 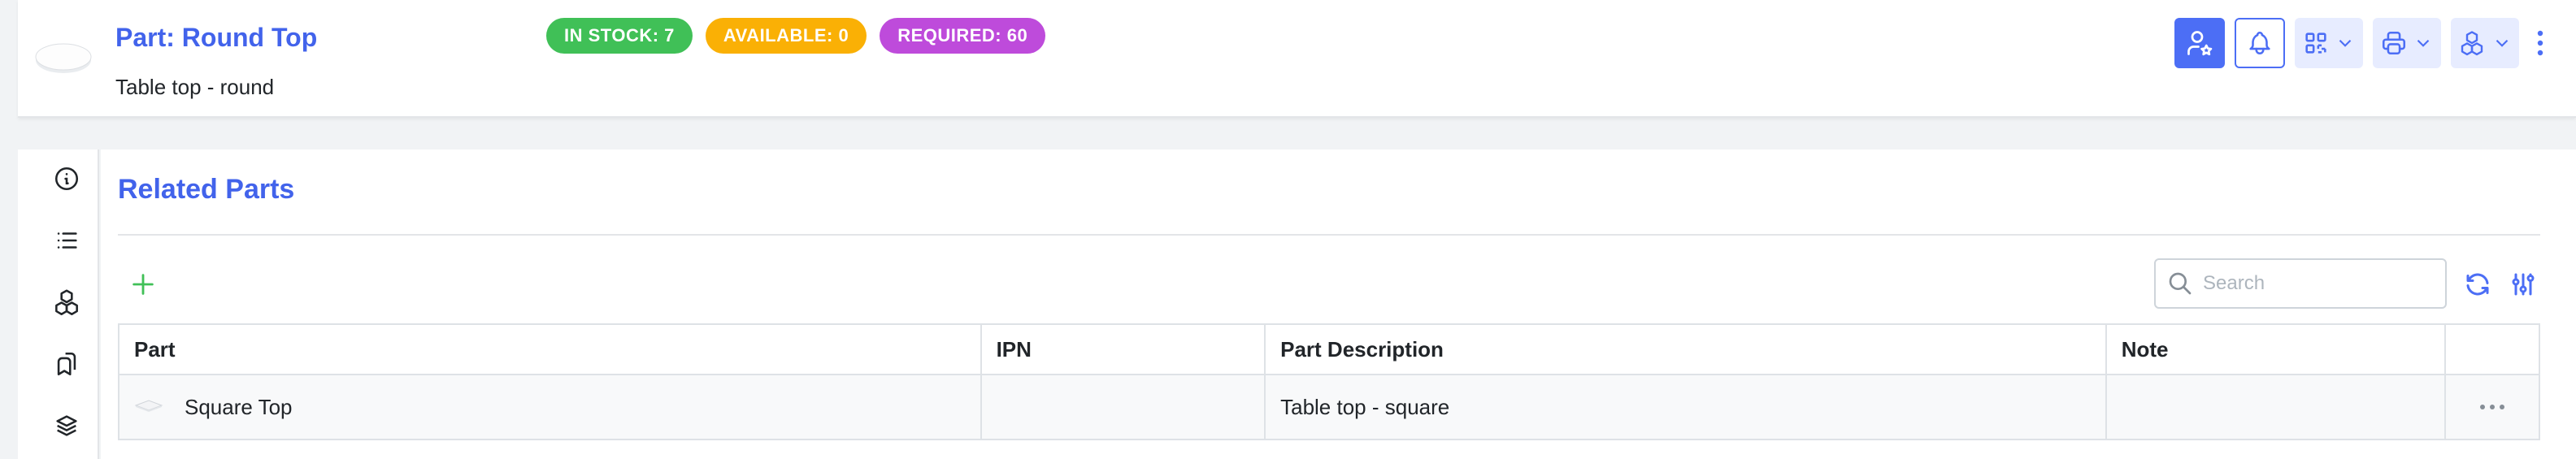 What do you see at coordinates (2394, 43) in the screenshot?
I see `printer-icon` at bounding box center [2394, 43].